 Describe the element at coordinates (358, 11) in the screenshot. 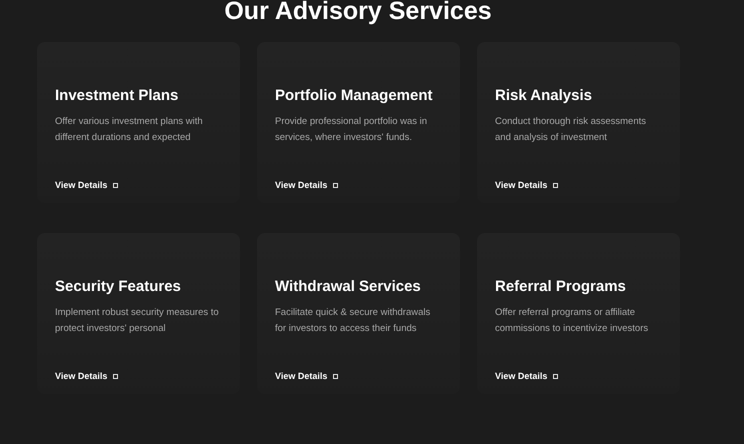

I see `section-heading: Our Advisory Services` at that location.